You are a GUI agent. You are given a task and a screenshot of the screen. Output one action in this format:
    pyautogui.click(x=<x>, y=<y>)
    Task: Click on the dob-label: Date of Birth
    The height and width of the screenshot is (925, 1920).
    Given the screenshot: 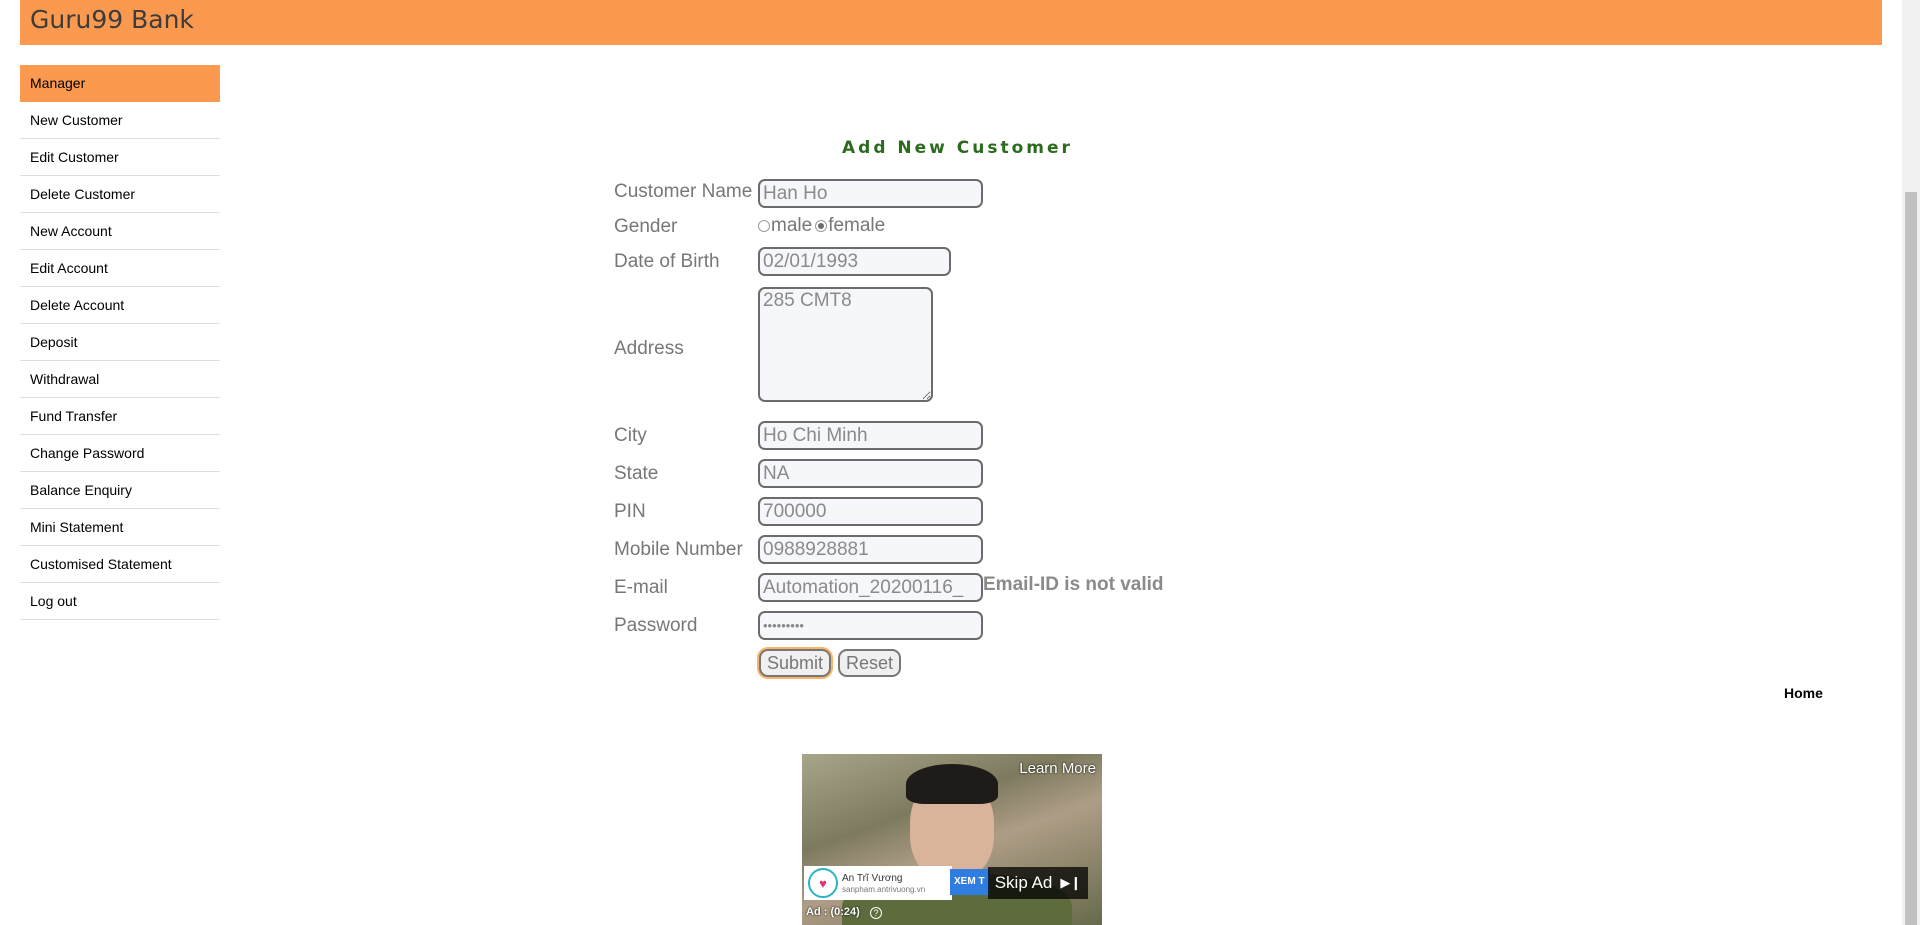 What is the action you would take?
    pyautogui.click(x=667, y=261)
    